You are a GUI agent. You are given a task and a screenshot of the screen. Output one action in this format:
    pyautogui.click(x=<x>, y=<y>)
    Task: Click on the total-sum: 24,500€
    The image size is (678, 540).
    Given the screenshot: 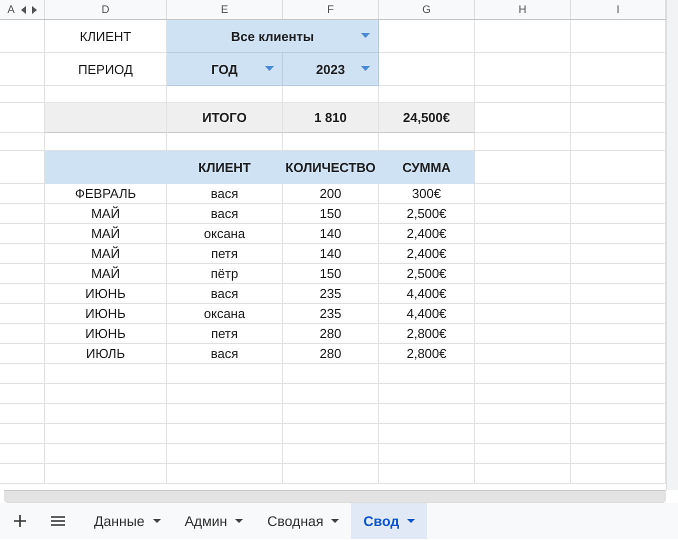 What is the action you would take?
    pyautogui.click(x=427, y=118)
    